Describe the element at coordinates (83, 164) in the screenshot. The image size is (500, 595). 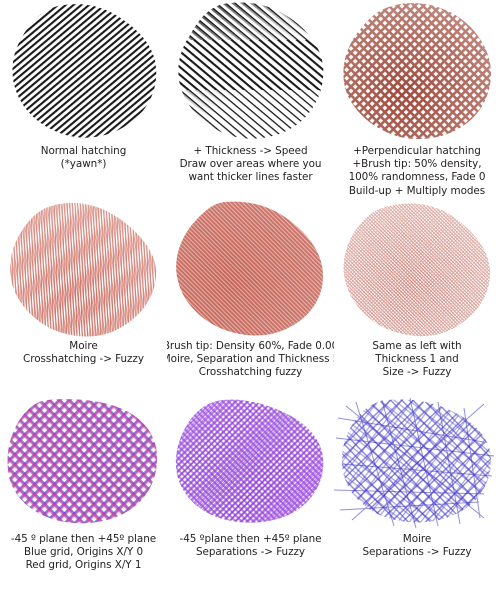
I see `caption-line: (*yawn*)` at that location.